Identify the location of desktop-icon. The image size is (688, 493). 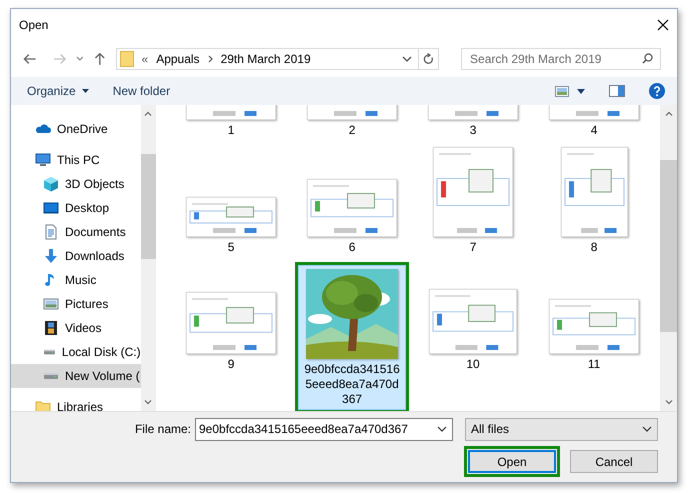
(51, 208).